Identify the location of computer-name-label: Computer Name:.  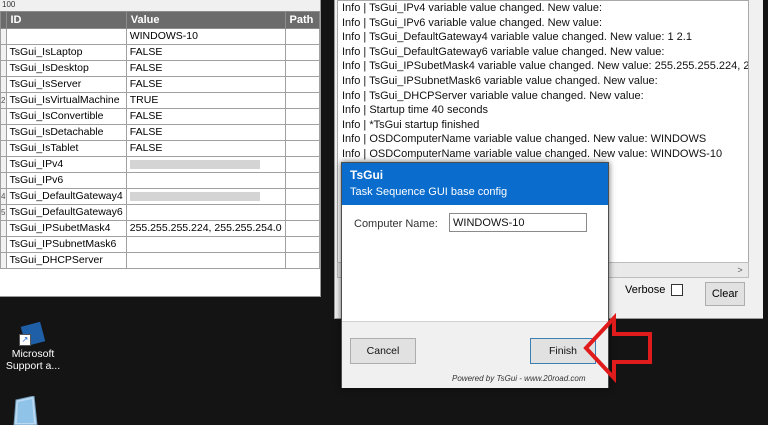
(396, 224).